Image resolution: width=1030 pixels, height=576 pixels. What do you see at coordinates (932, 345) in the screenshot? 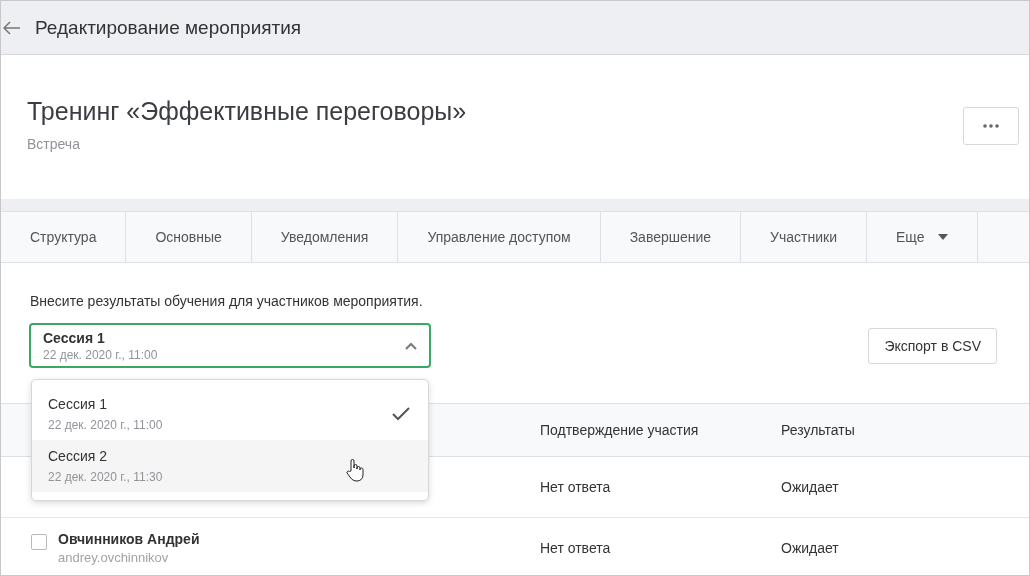
I see `export-button: Экспорт в CSV` at bounding box center [932, 345].